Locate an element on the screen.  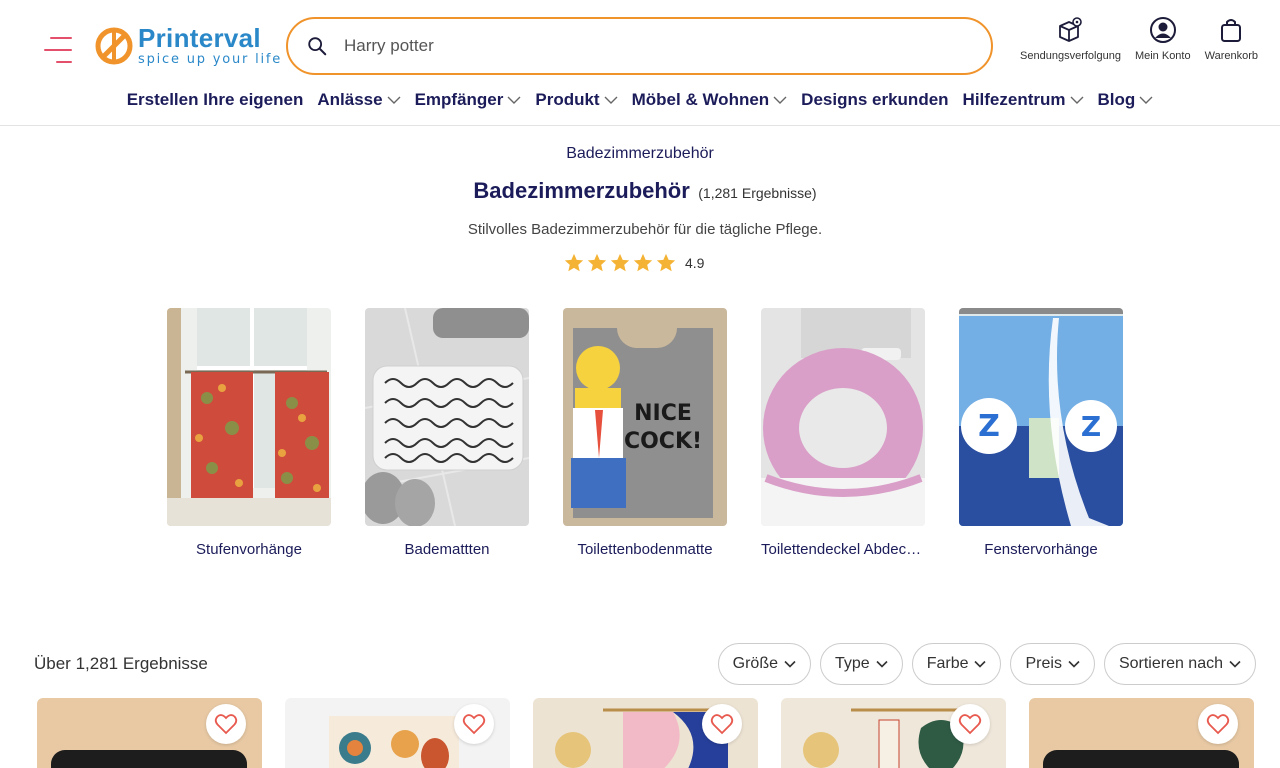
page-title: Badezimmerzubehör is located at coordinates (581, 190).